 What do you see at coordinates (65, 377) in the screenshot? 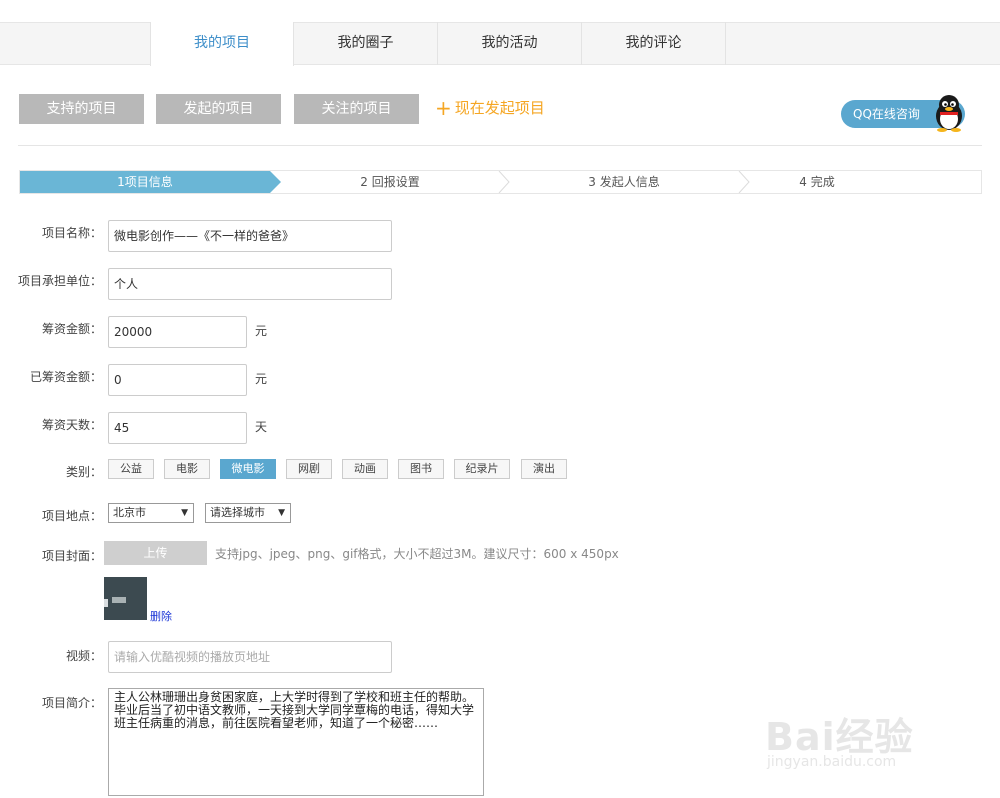
I see `raised-amount-label: 已筹资金额：` at bounding box center [65, 377].